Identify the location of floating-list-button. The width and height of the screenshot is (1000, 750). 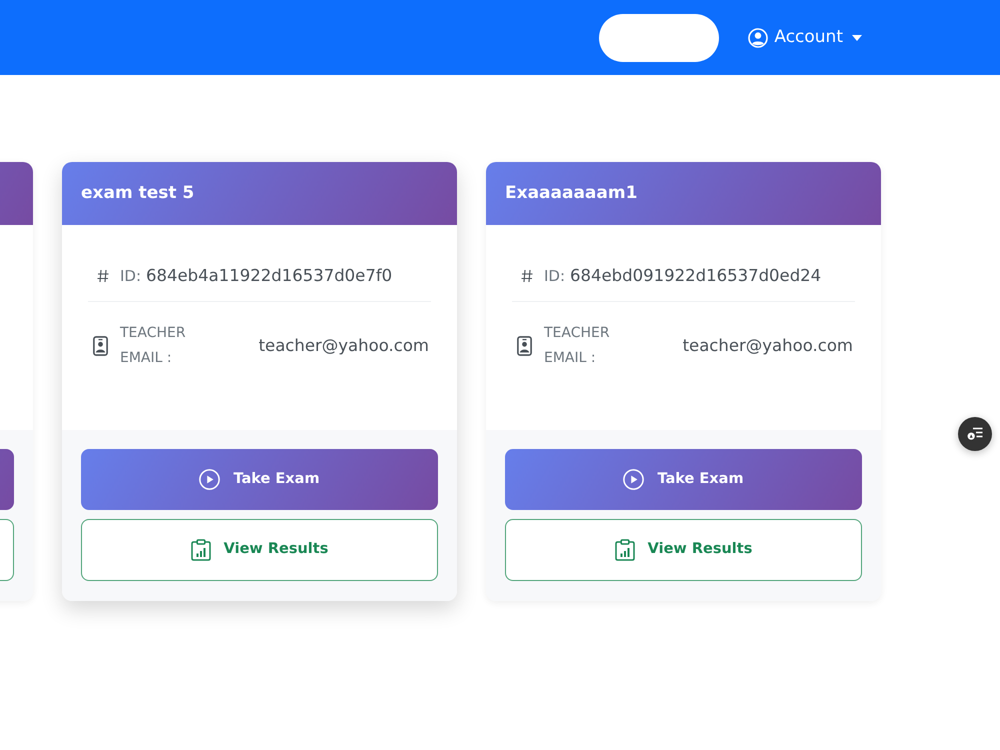
(975, 434).